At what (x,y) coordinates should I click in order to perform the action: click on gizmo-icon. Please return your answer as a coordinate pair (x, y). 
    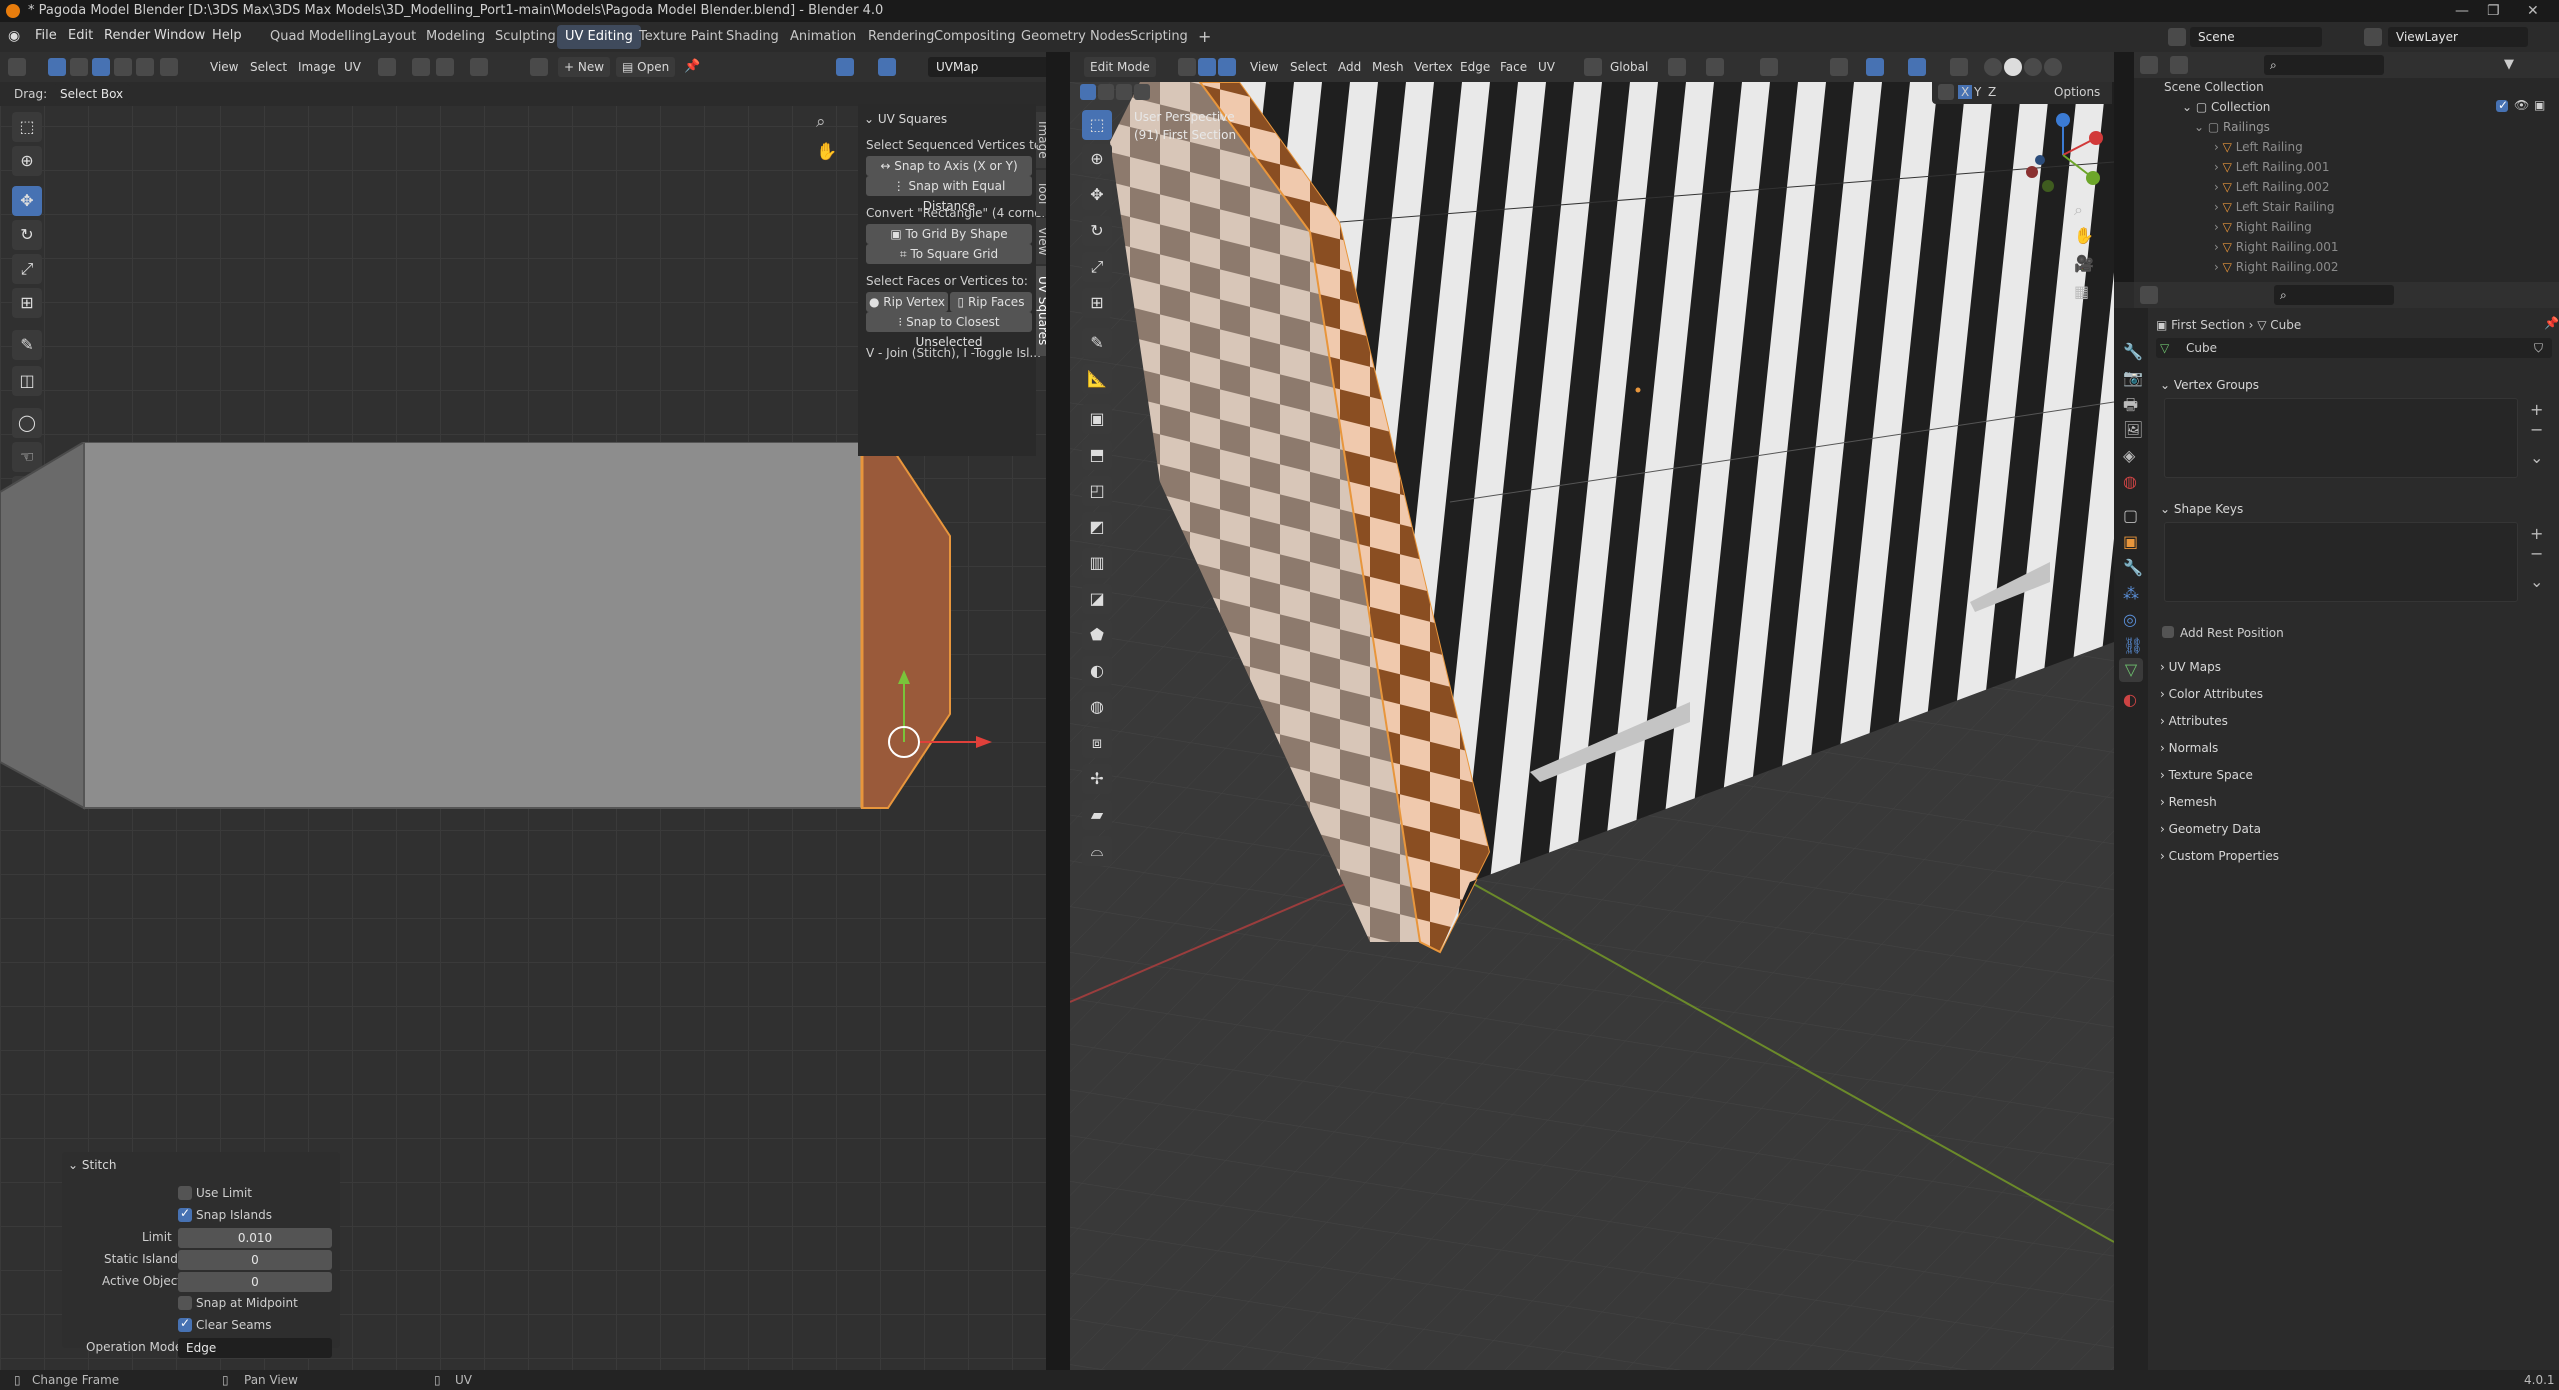
    Looking at the image, I should click on (1875, 67).